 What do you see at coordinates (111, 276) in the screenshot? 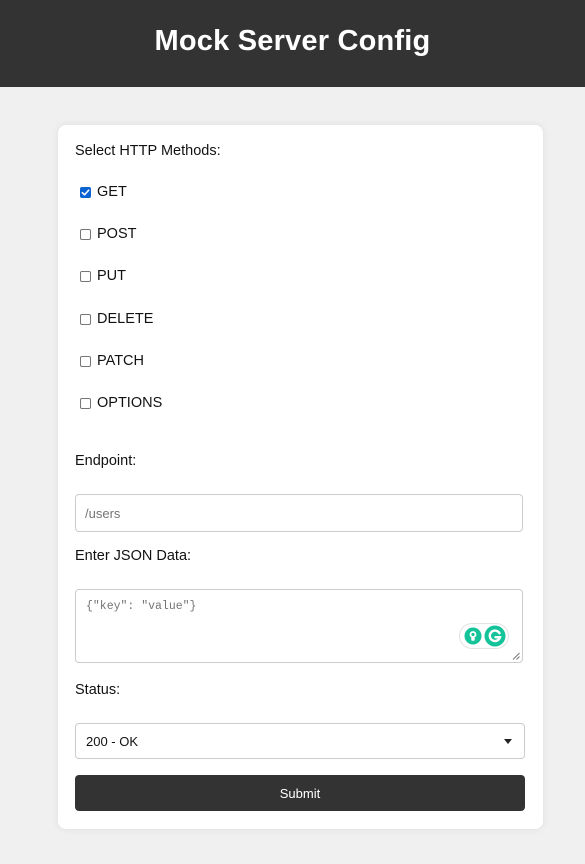
I see `method-label-put: PUT` at bounding box center [111, 276].